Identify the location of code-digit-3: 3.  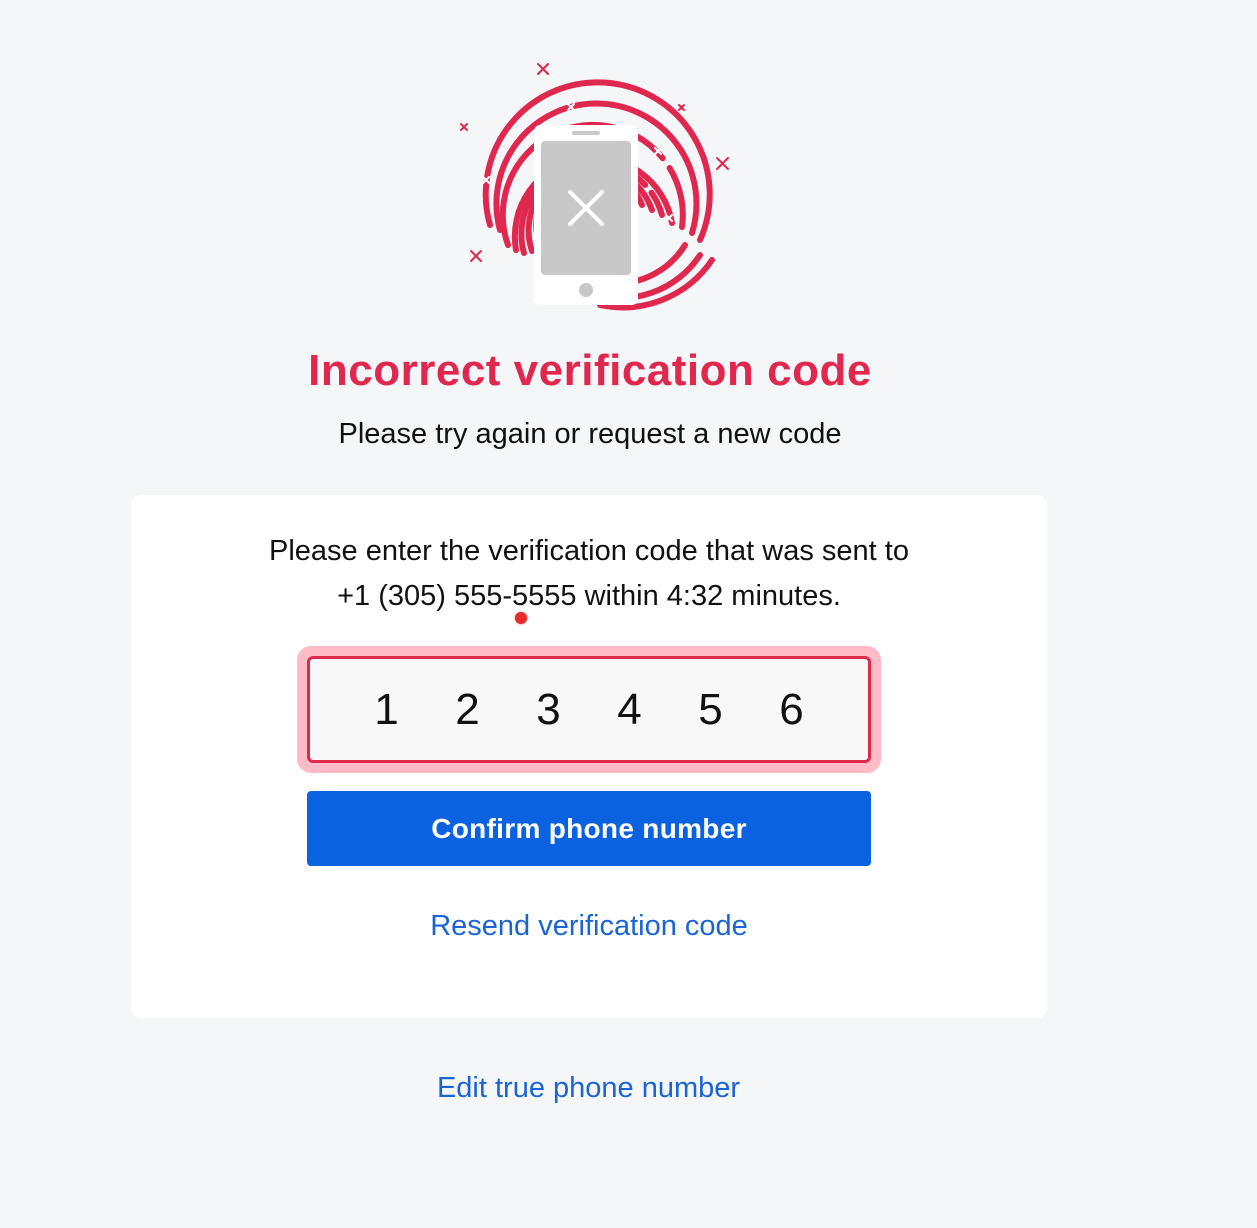
(548, 710).